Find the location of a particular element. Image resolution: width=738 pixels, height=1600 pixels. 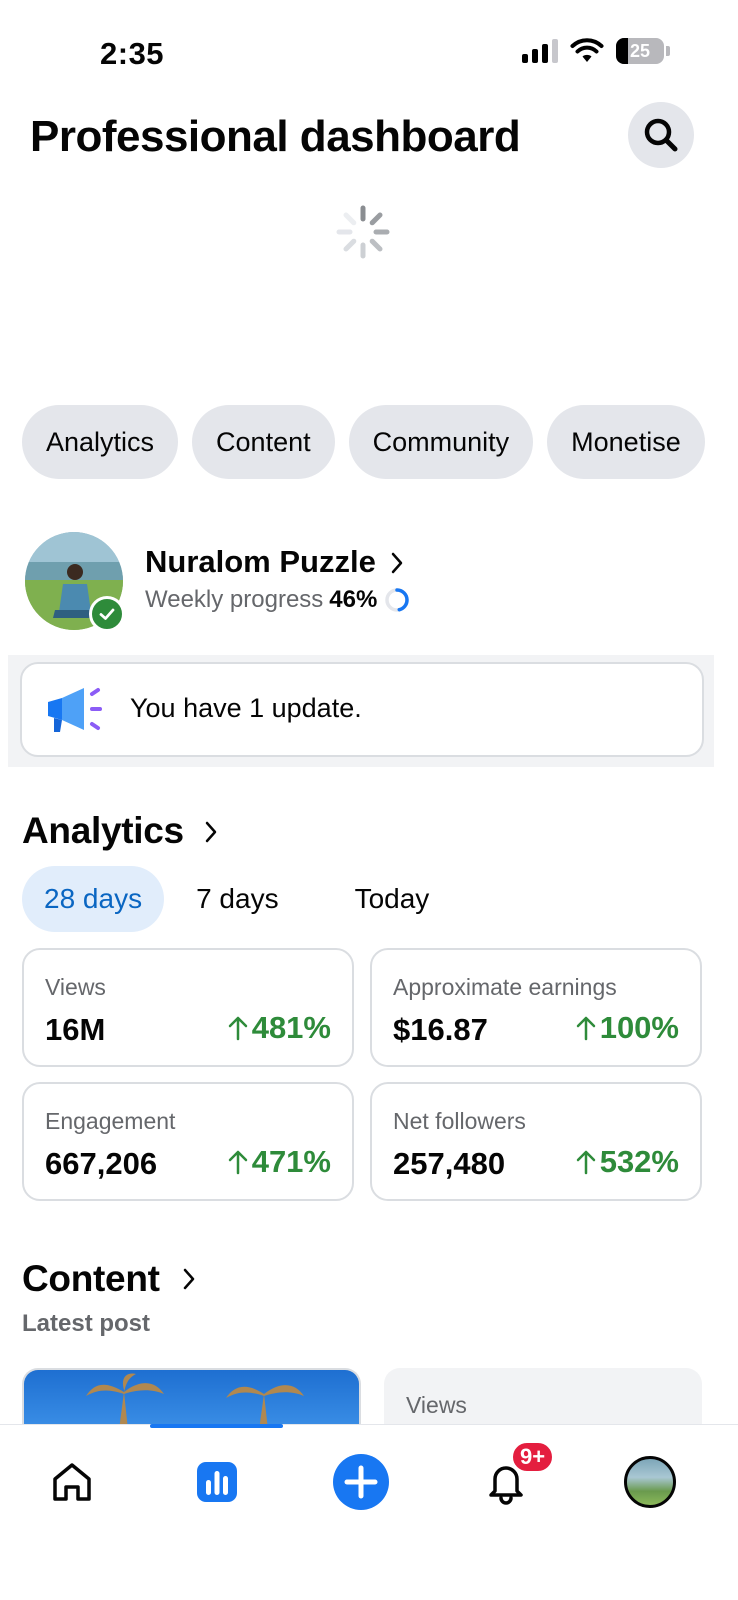

status-icons: 25 is located at coordinates (596, 51).